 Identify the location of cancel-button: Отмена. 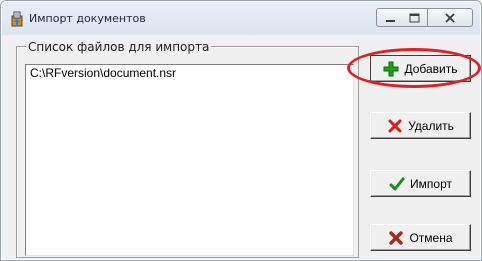
(420, 237).